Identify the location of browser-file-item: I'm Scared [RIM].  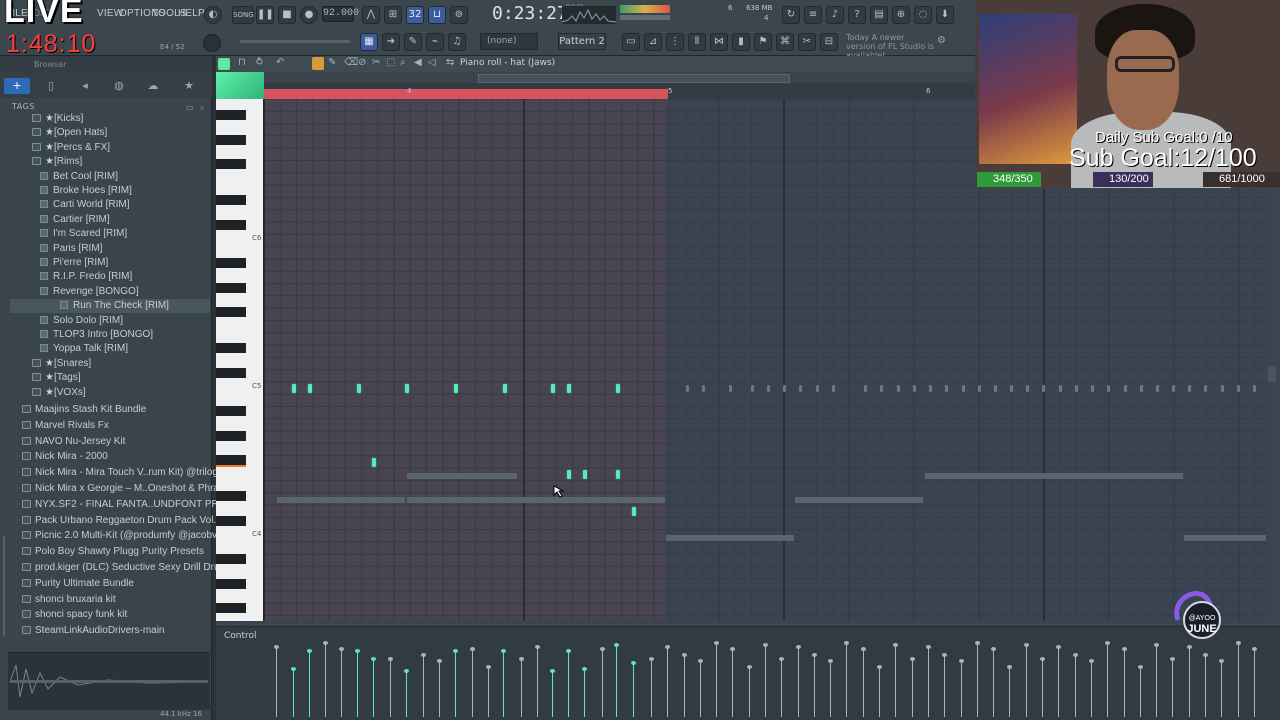
(105, 234).